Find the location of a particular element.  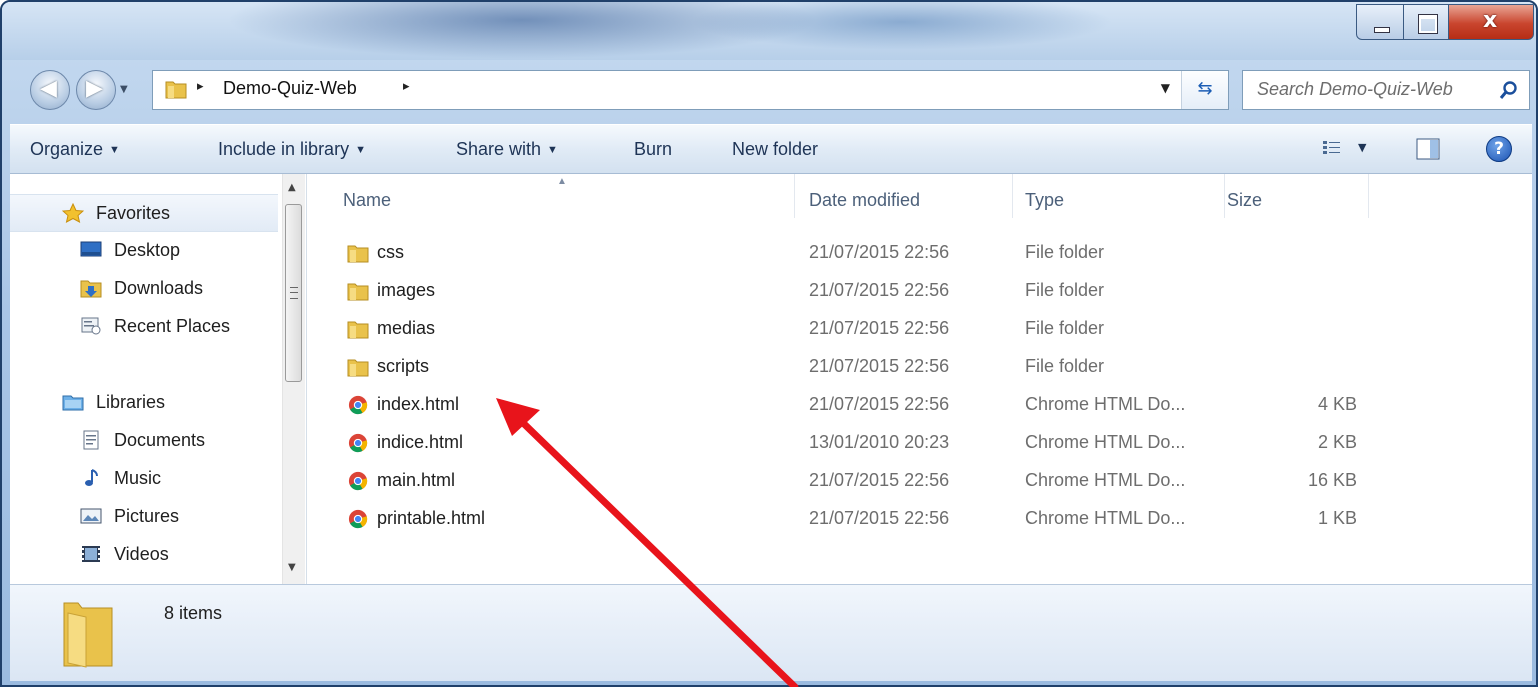

title-bar is located at coordinates (769, 31).